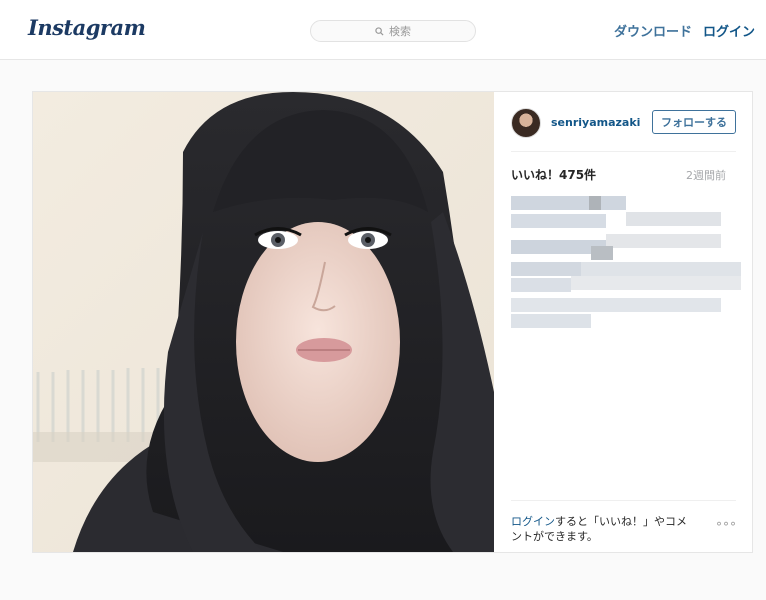  What do you see at coordinates (706, 175) in the screenshot?
I see `post-timestamp: 2週間前` at bounding box center [706, 175].